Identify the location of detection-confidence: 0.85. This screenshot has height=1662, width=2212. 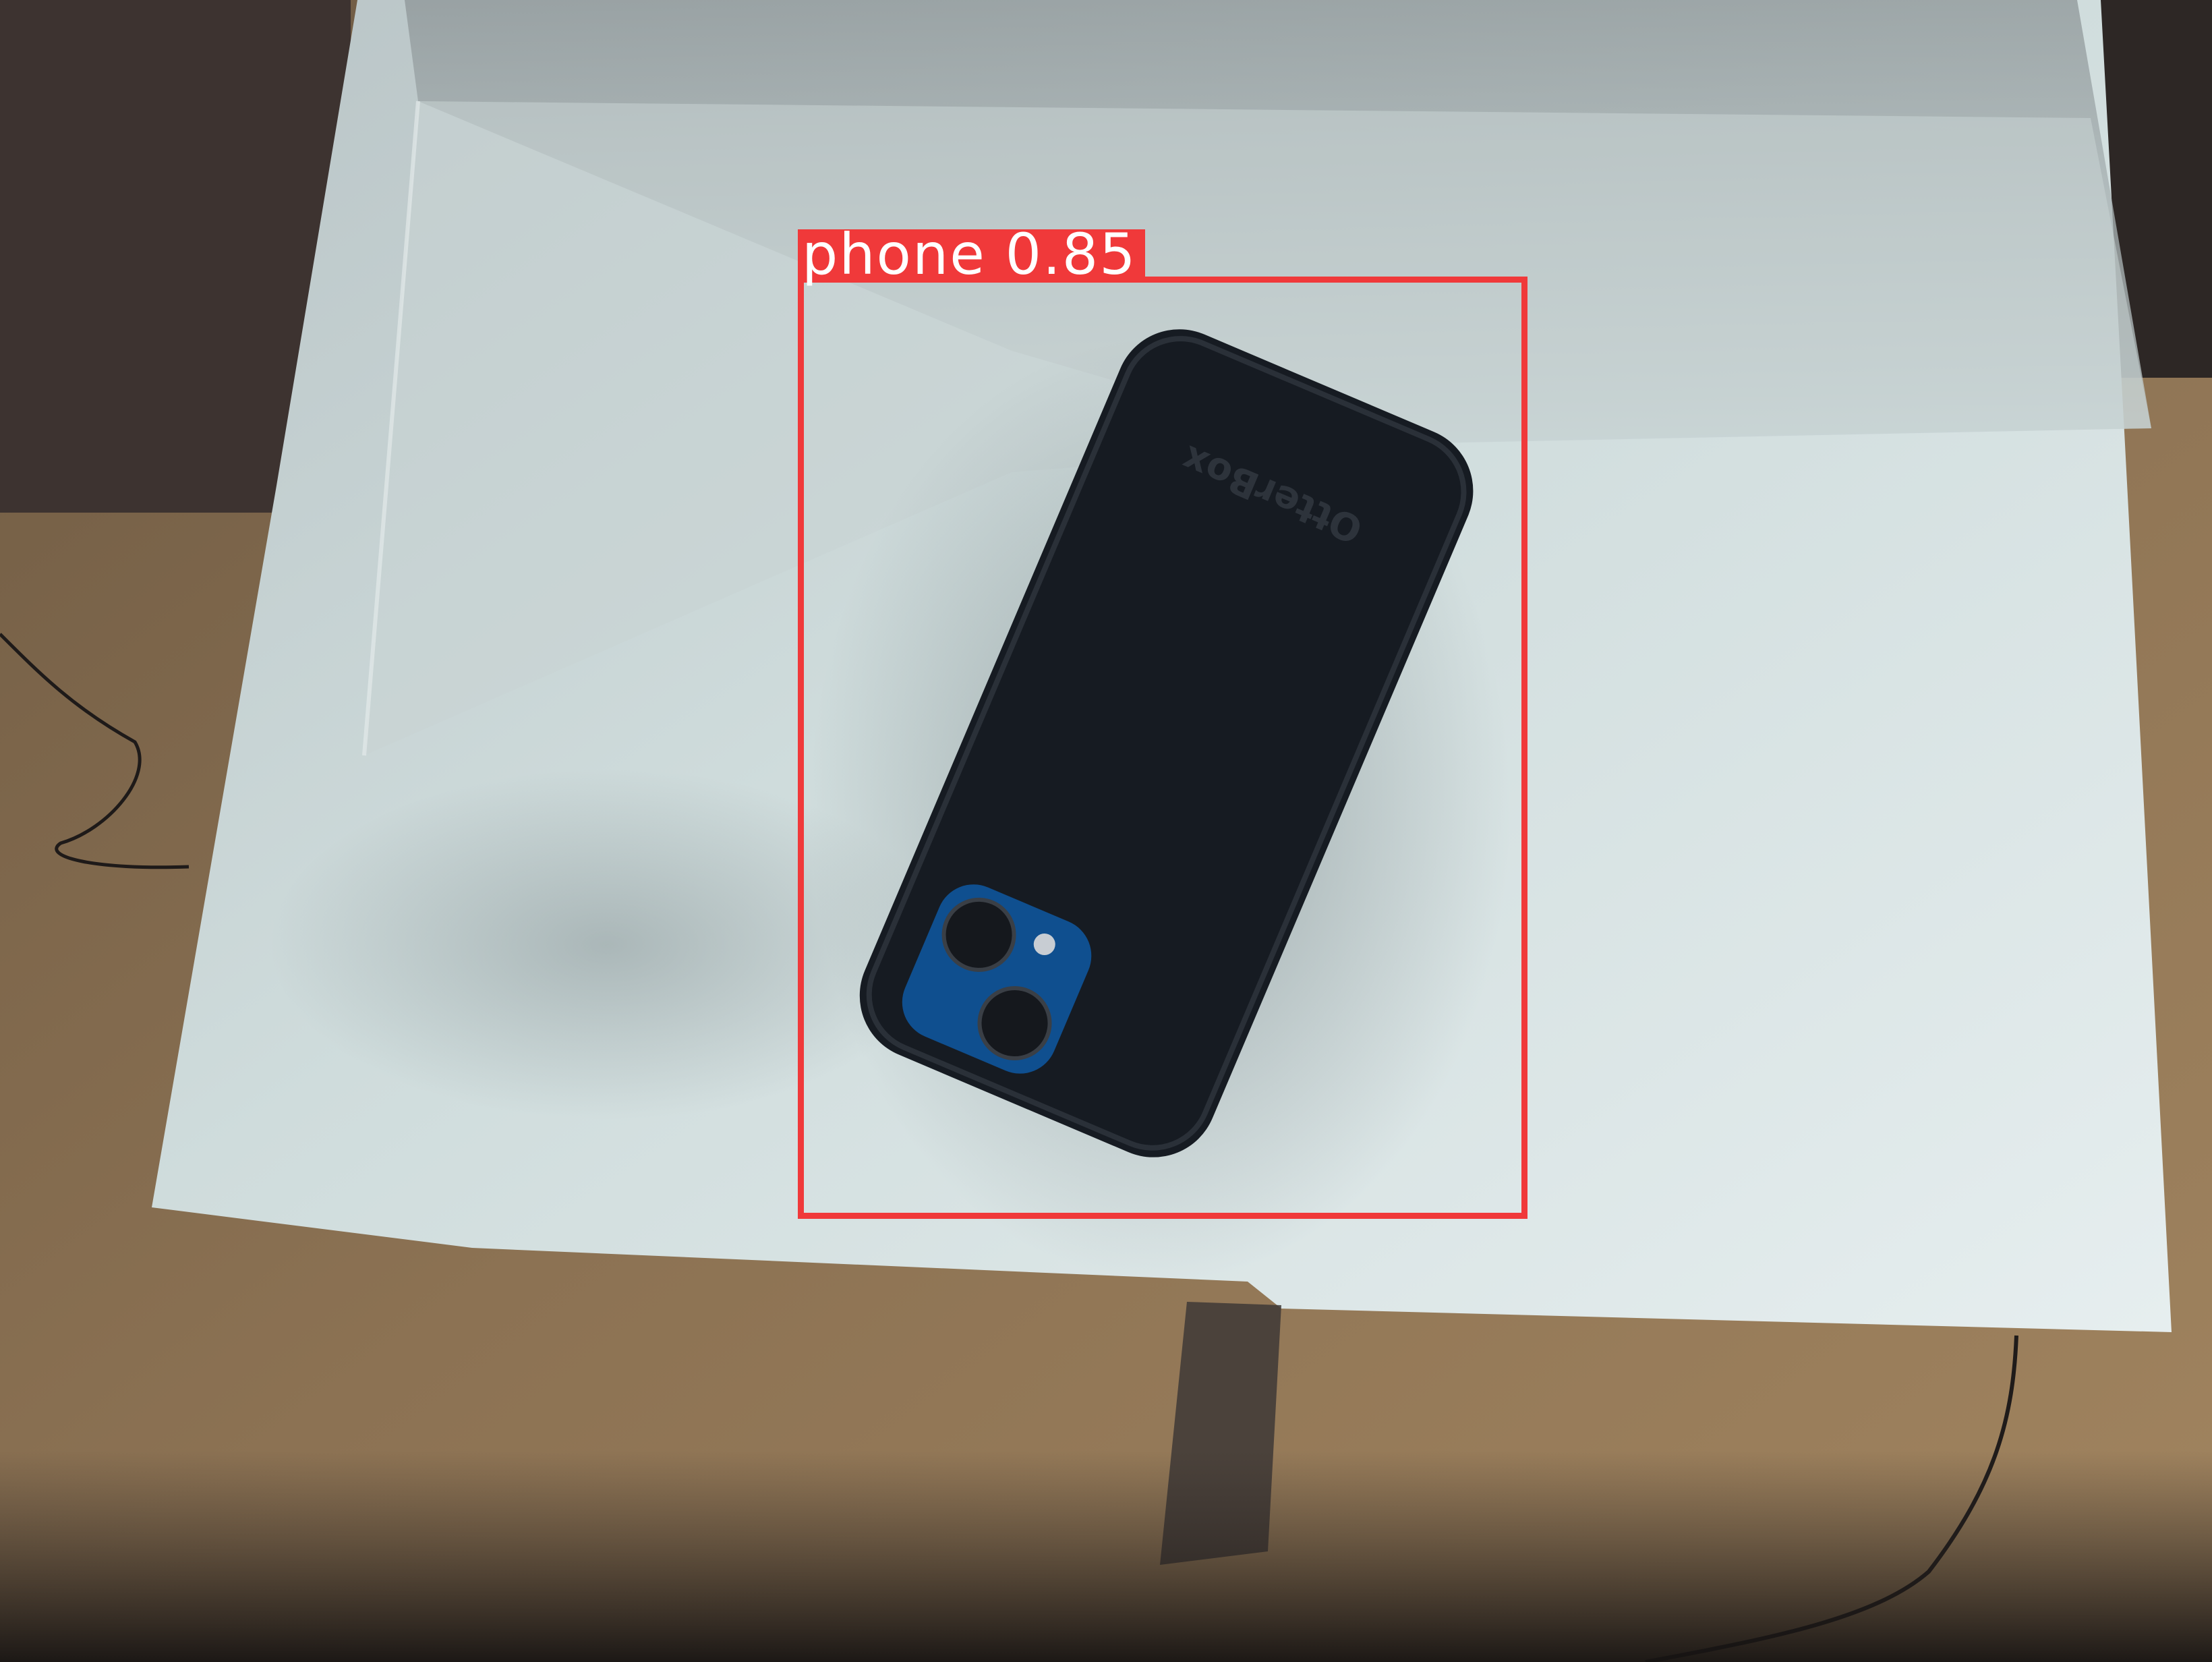
(1071, 254).